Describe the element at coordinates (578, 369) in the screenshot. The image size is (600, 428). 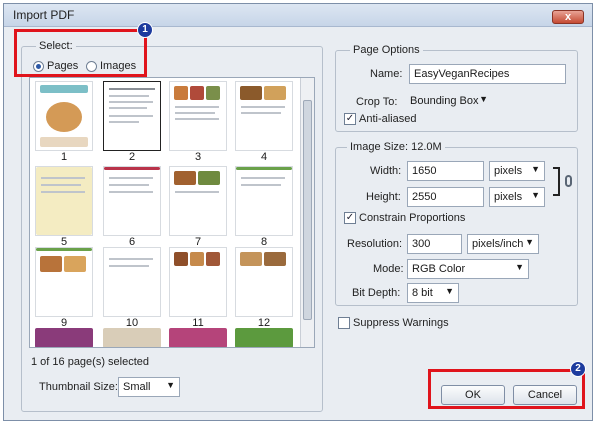
I see `step-badge-2: 2` at that location.